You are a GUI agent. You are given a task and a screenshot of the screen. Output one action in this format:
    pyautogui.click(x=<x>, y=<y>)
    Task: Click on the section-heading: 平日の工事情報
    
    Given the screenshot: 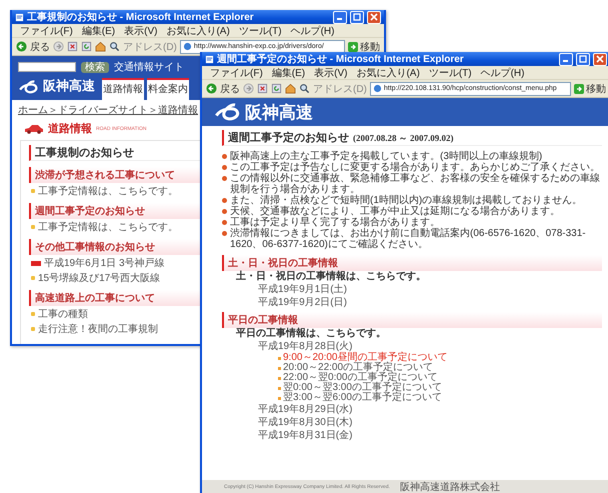 What is the action you would take?
    pyautogui.click(x=412, y=320)
    